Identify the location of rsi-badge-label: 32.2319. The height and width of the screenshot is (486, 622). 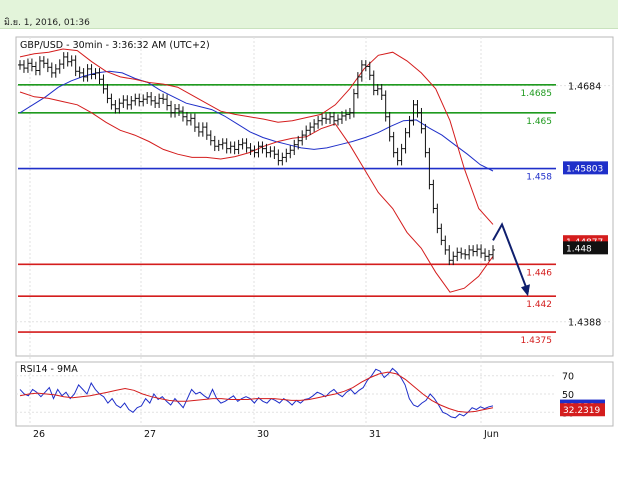
(581, 411).